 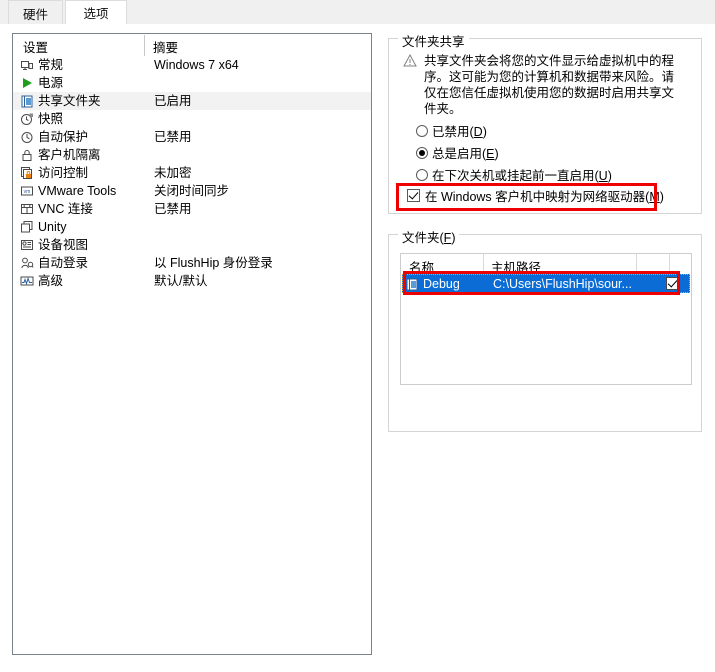 I want to click on device-view-icon, so click(x=27, y=245).